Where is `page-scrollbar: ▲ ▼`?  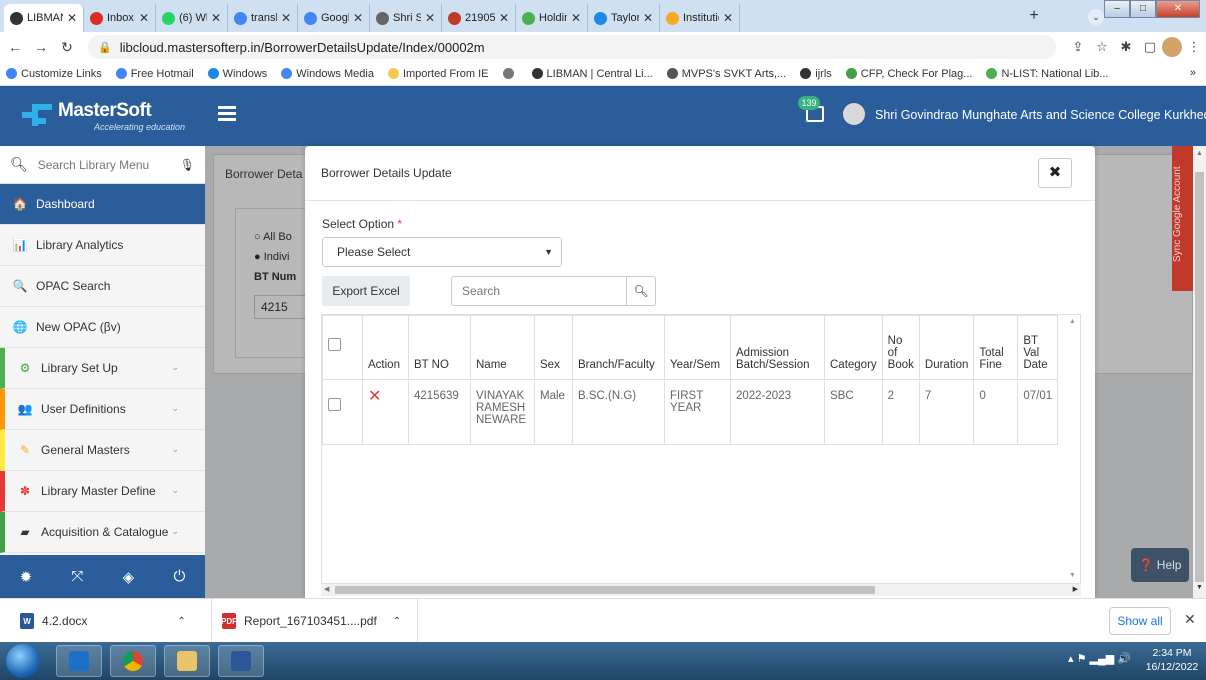
page-scrollbar: ▲ ▼ is located at coordinates (1199, 372).